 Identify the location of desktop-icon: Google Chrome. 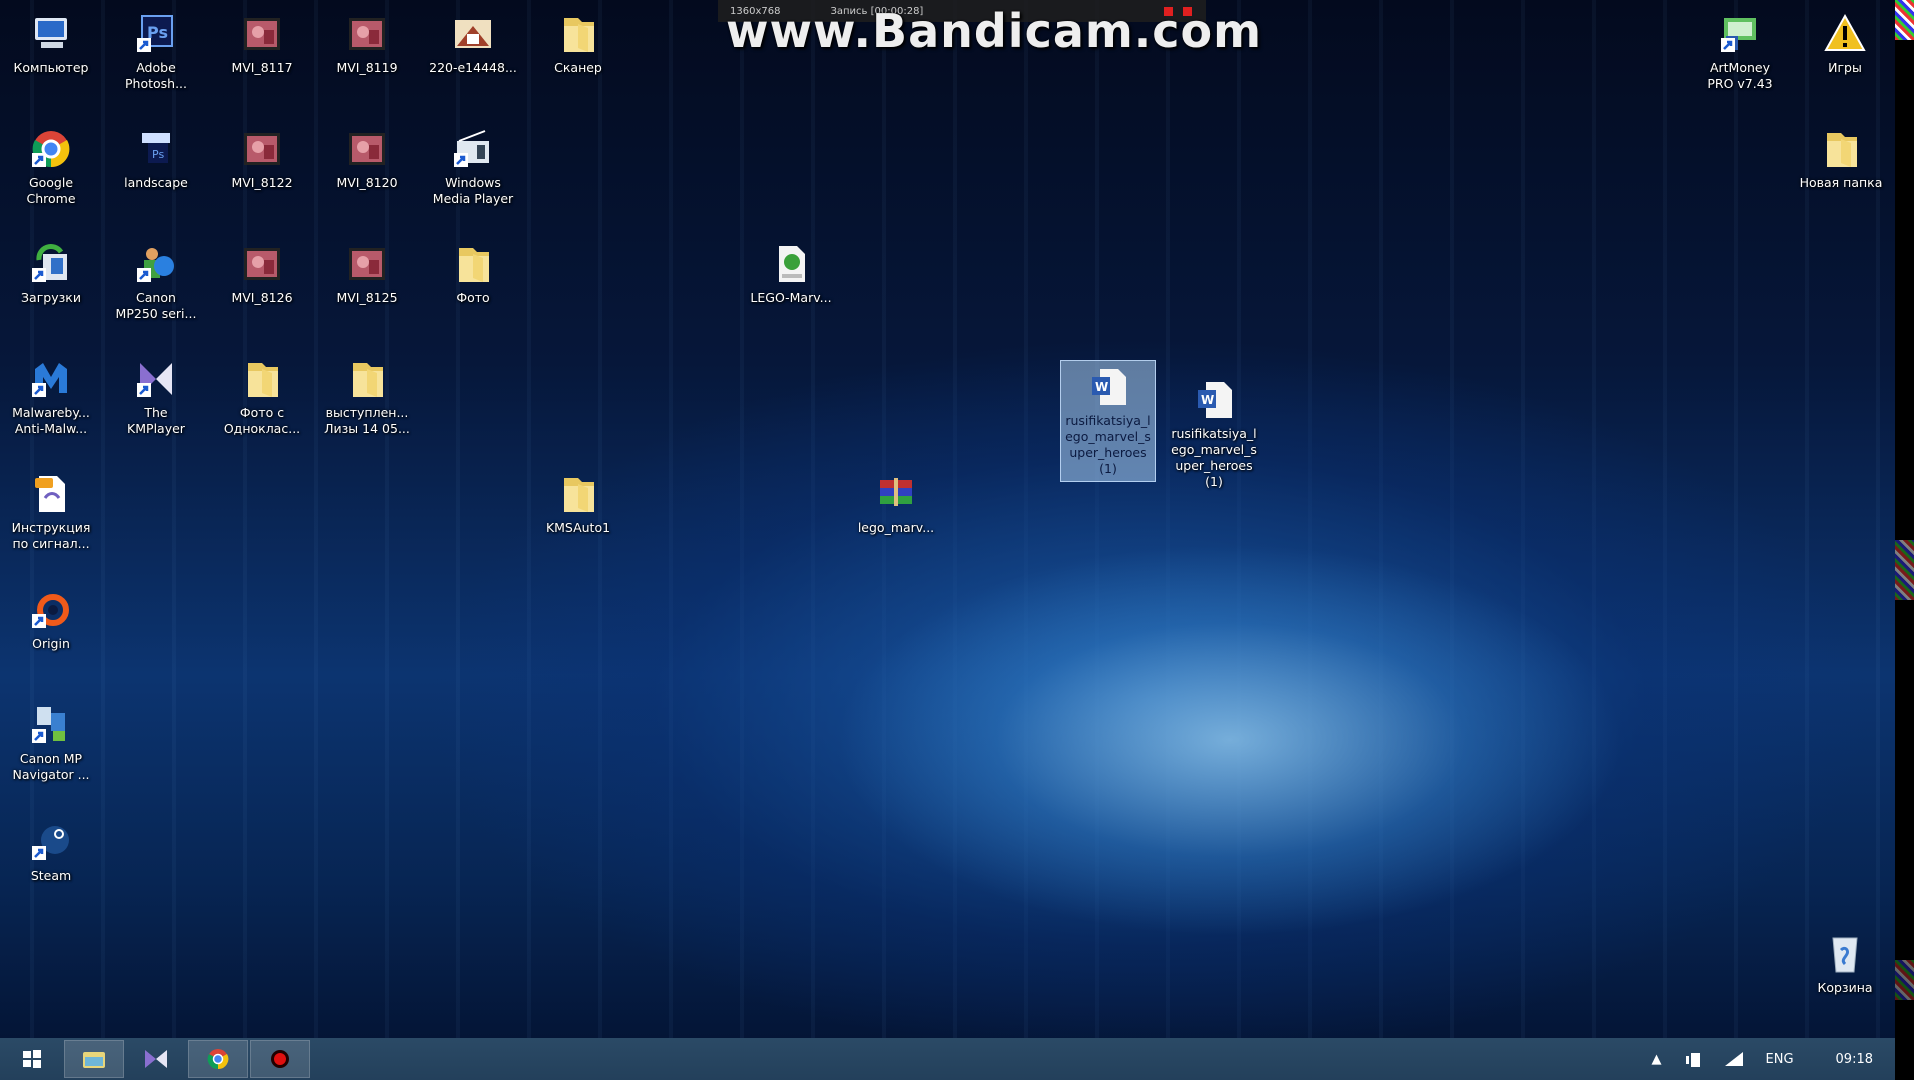
(51, 167).